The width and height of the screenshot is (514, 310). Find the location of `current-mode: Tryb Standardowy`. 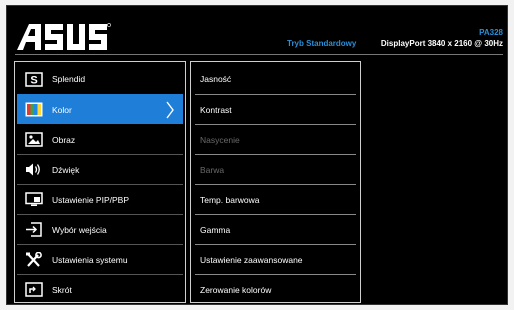

current-mode: Tryb Standardowy is located at coordinates (322, 43).